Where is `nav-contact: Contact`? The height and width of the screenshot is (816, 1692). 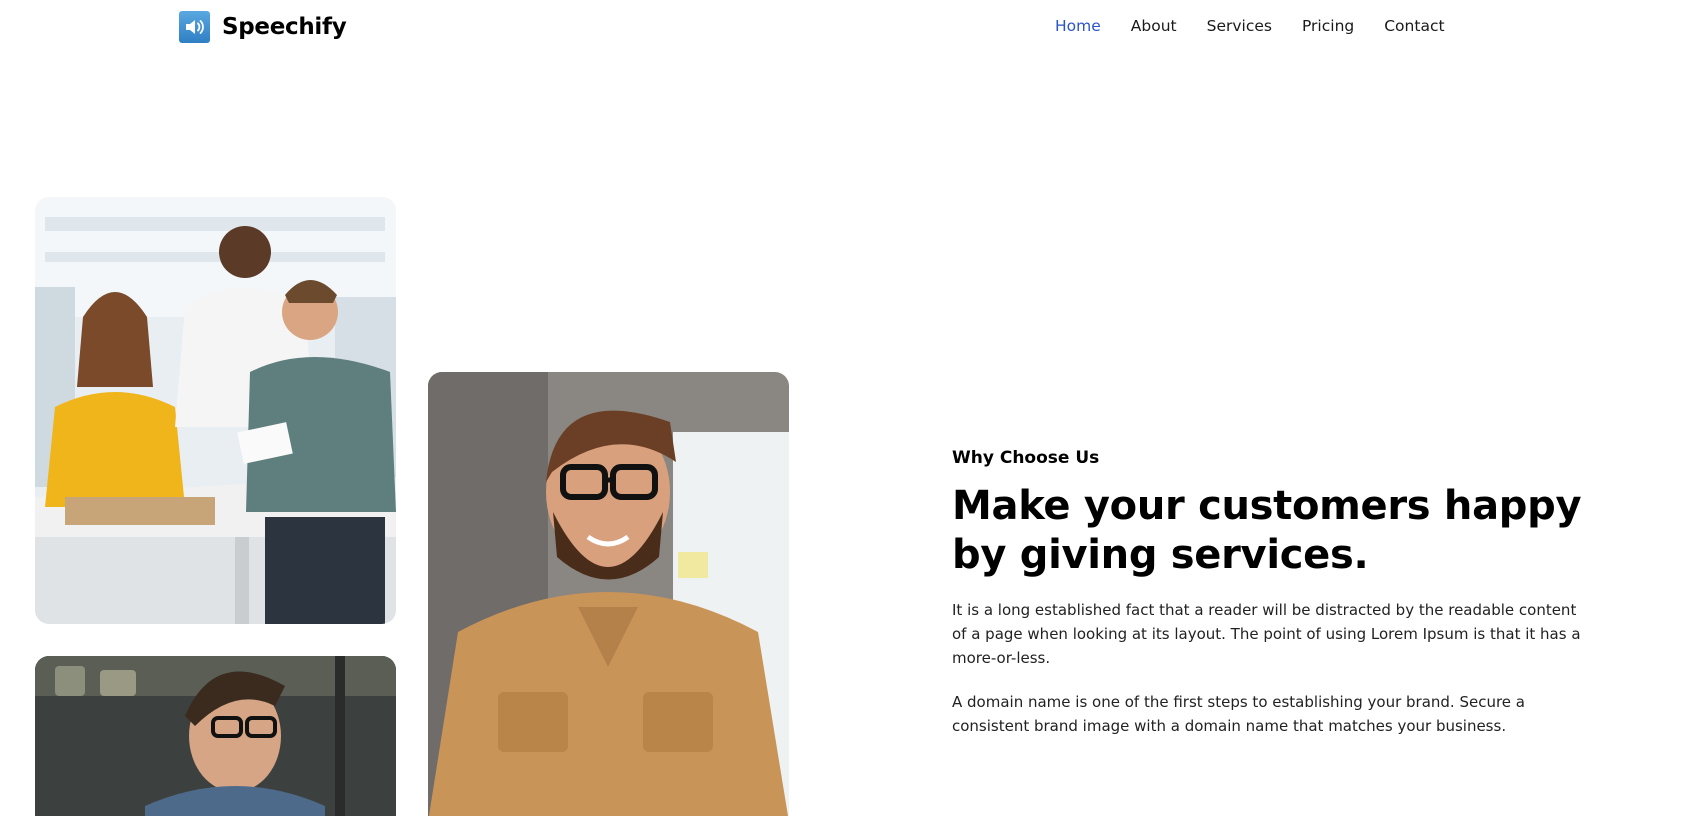
nav-contact: Contact is located at coordinates (1414, 26).